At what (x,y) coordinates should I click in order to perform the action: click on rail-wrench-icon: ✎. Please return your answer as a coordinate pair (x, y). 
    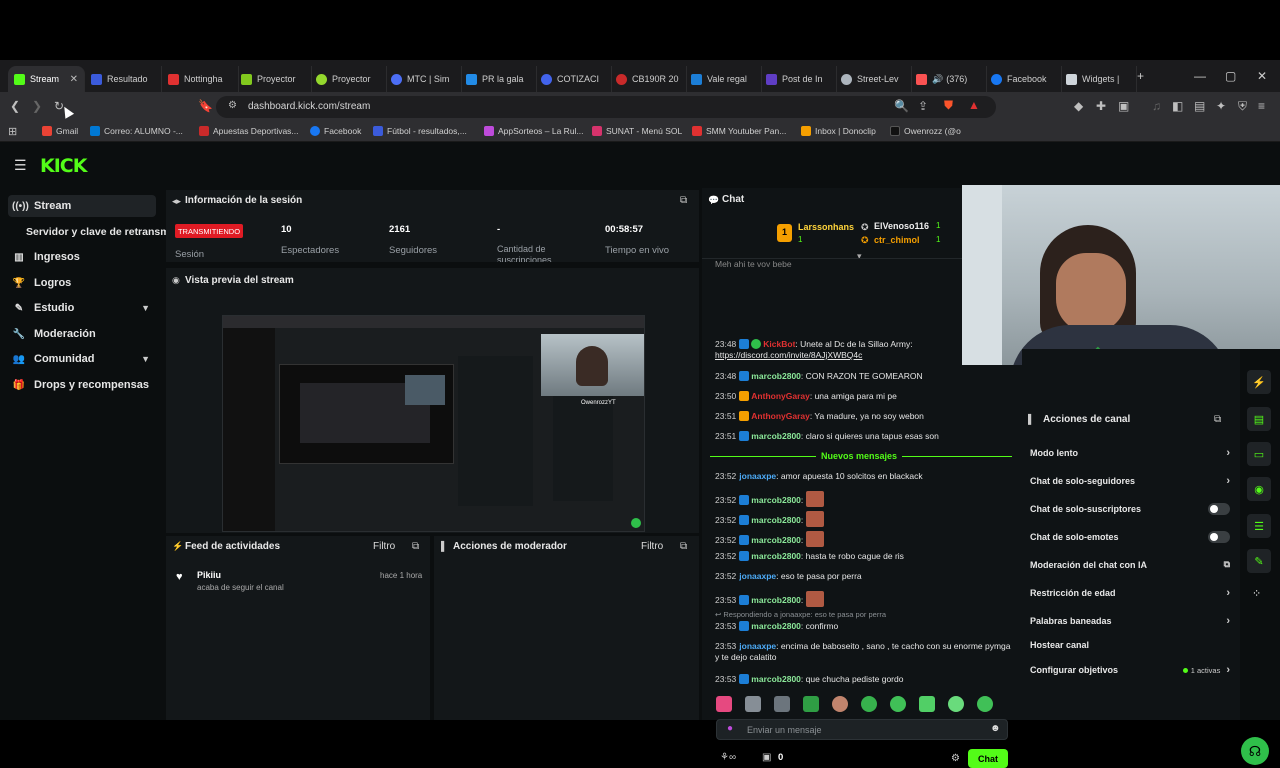
    Looking at the image, I should click on (1259, 561).